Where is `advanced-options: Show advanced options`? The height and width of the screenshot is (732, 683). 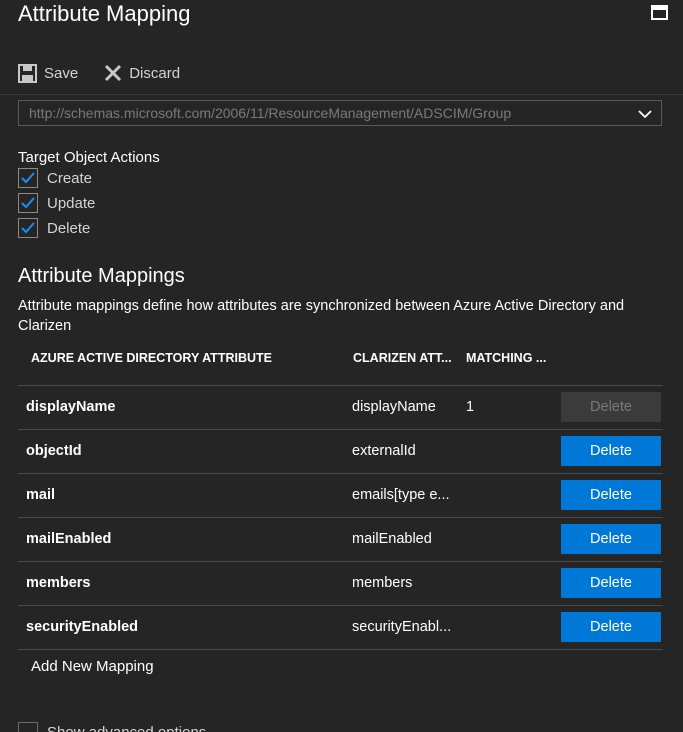 advanced-options: Show advanced options is located at coordinates (112, 727).